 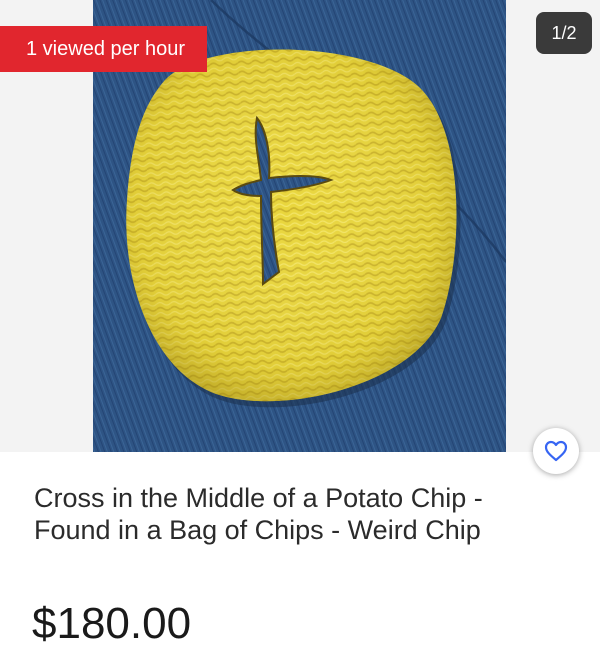 What do you see at coordinates (564, 33) in the screenshot?
I see `image-counter: 1/2` at bounding box center [564, 33].